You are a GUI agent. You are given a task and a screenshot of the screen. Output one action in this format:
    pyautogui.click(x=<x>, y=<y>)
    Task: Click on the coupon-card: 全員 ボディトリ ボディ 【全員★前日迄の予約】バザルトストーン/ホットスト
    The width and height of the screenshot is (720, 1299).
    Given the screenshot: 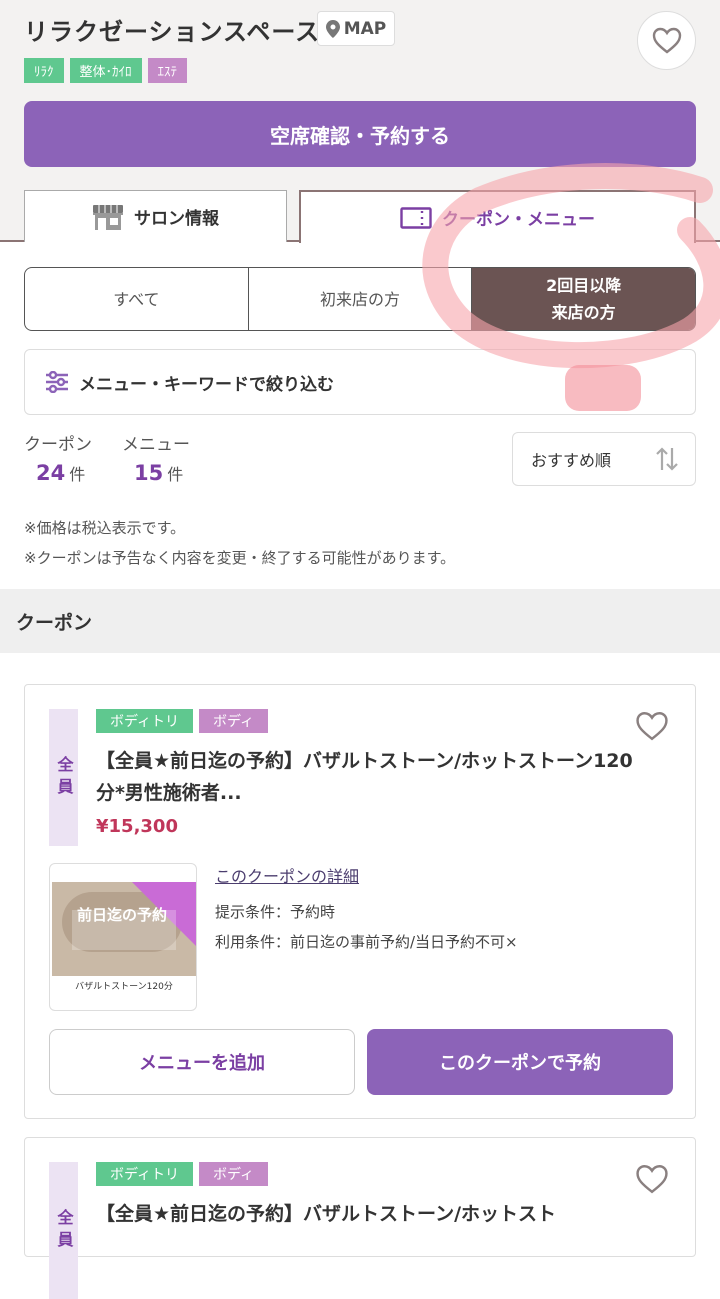 What is the action you would take?
    pyautogui.click(x=360, y=1218)
    